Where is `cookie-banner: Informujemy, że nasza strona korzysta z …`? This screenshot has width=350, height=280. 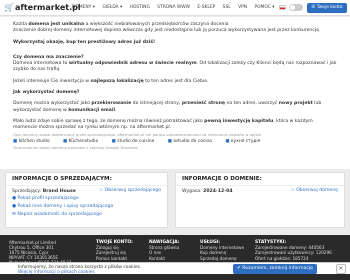
cookie-banner: Informujemy, że nasza strona korzysta z … is located at coordinates (175, 268).